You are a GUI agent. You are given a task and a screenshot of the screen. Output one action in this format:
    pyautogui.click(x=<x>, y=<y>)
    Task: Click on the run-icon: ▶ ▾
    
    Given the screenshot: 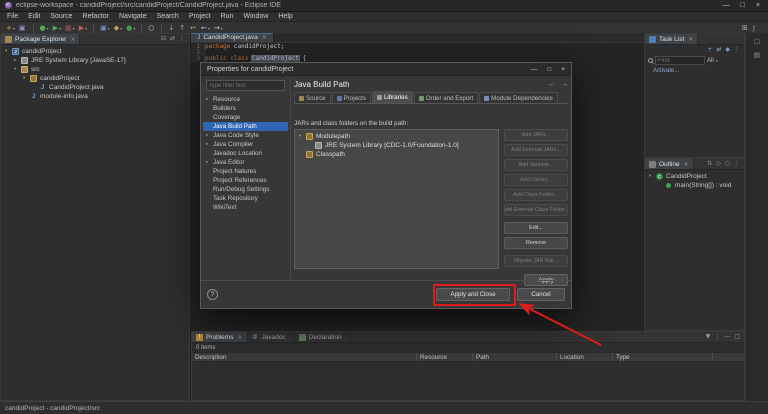 What is the action you would take?
    pyautogui.click(x=57, y=28)
    